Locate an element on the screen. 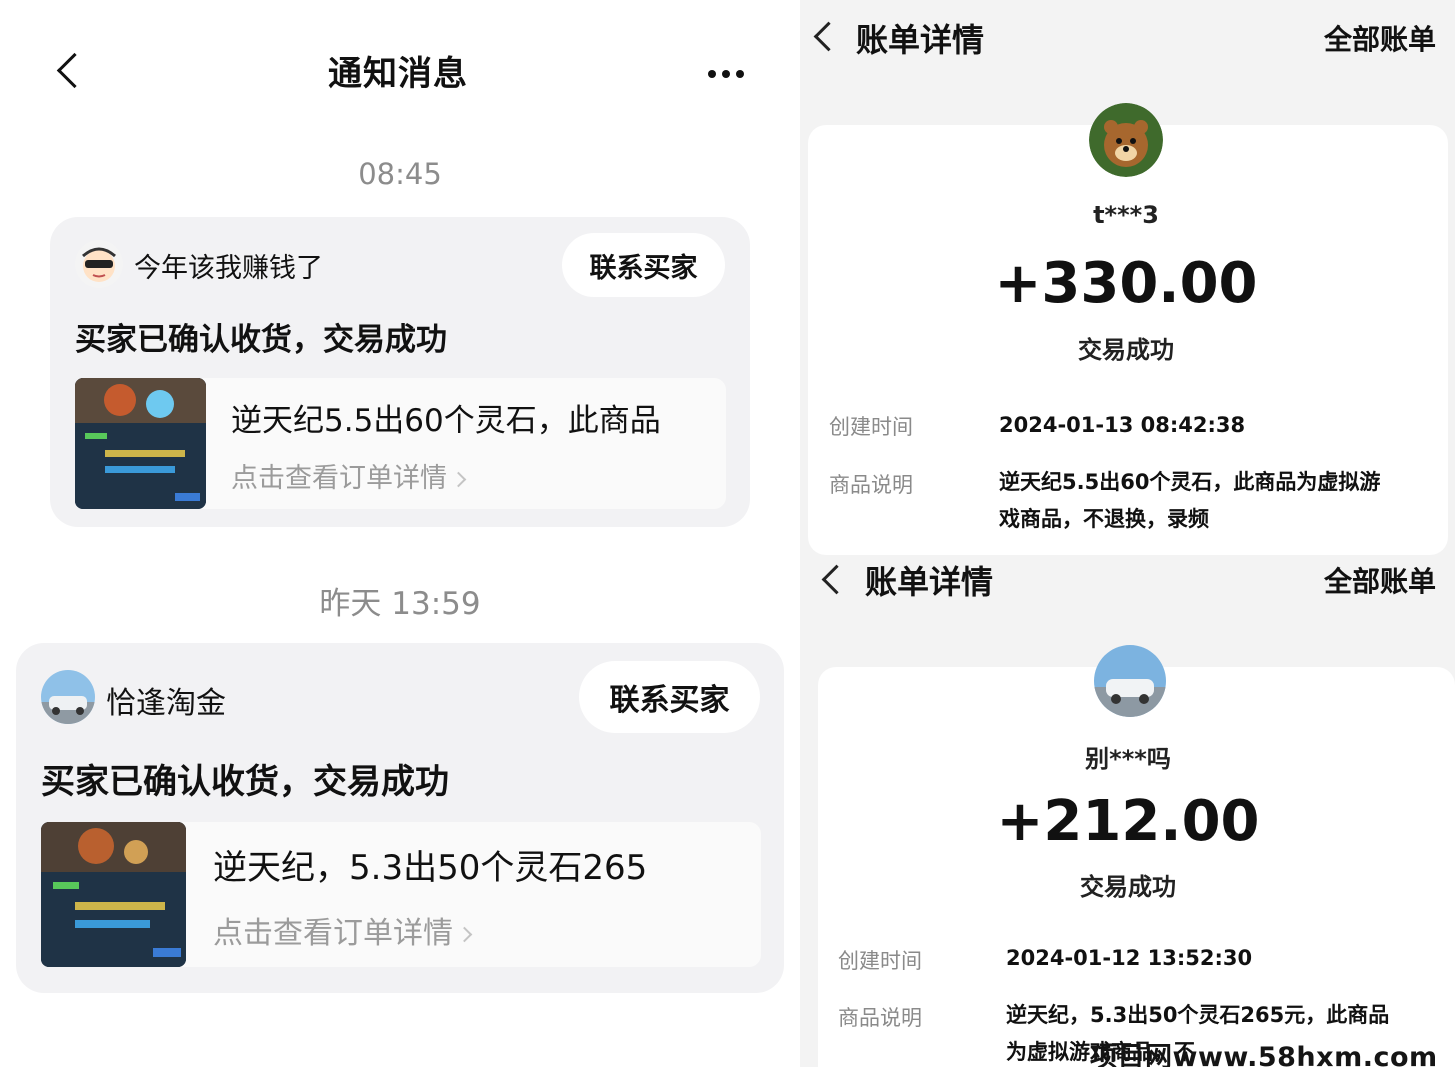 This screenshot has height=1067, width=1455. seller-name: 今年该我赚钱了 is located at coordinates (228, 268).